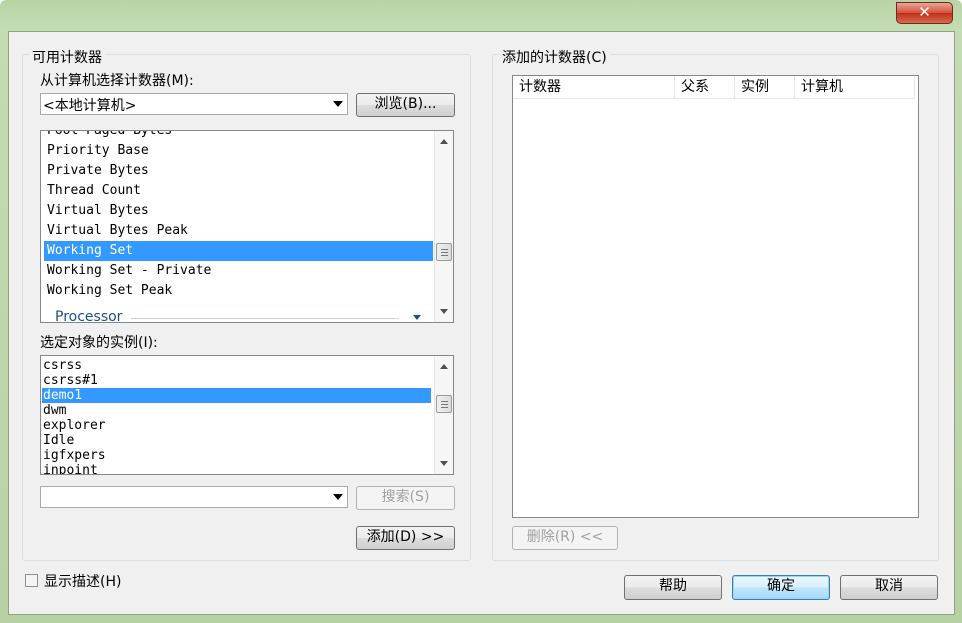 The image size is (962, 623). I want to click on search-combo, so click(194, 497).